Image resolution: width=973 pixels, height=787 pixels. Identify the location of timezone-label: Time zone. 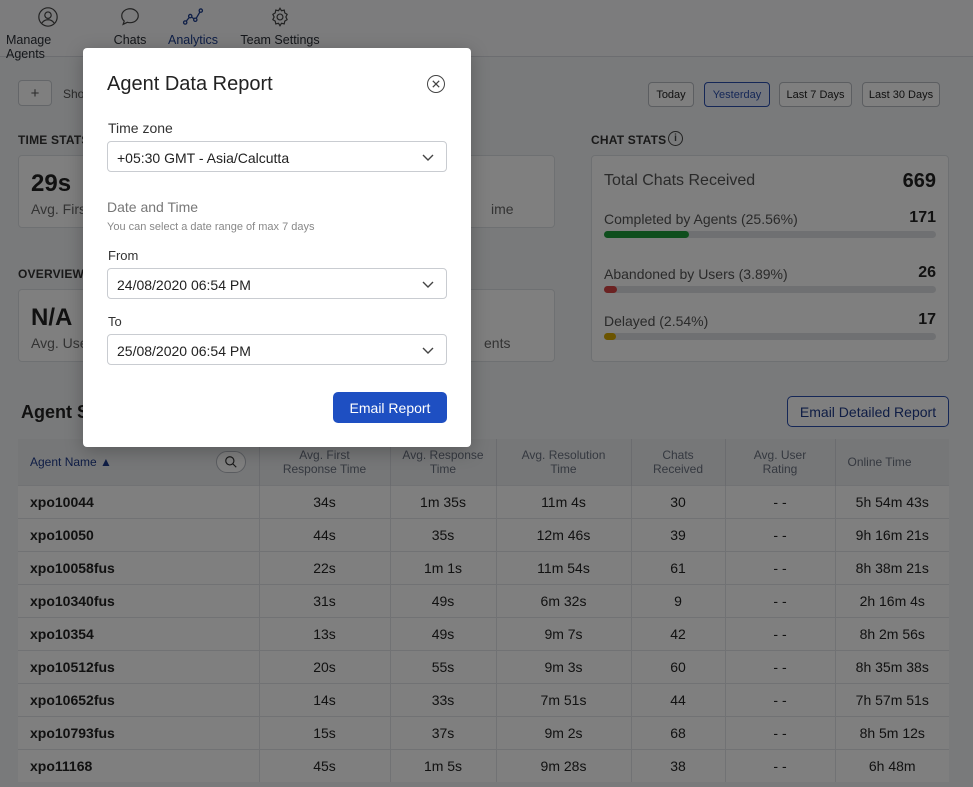
(140, 128).